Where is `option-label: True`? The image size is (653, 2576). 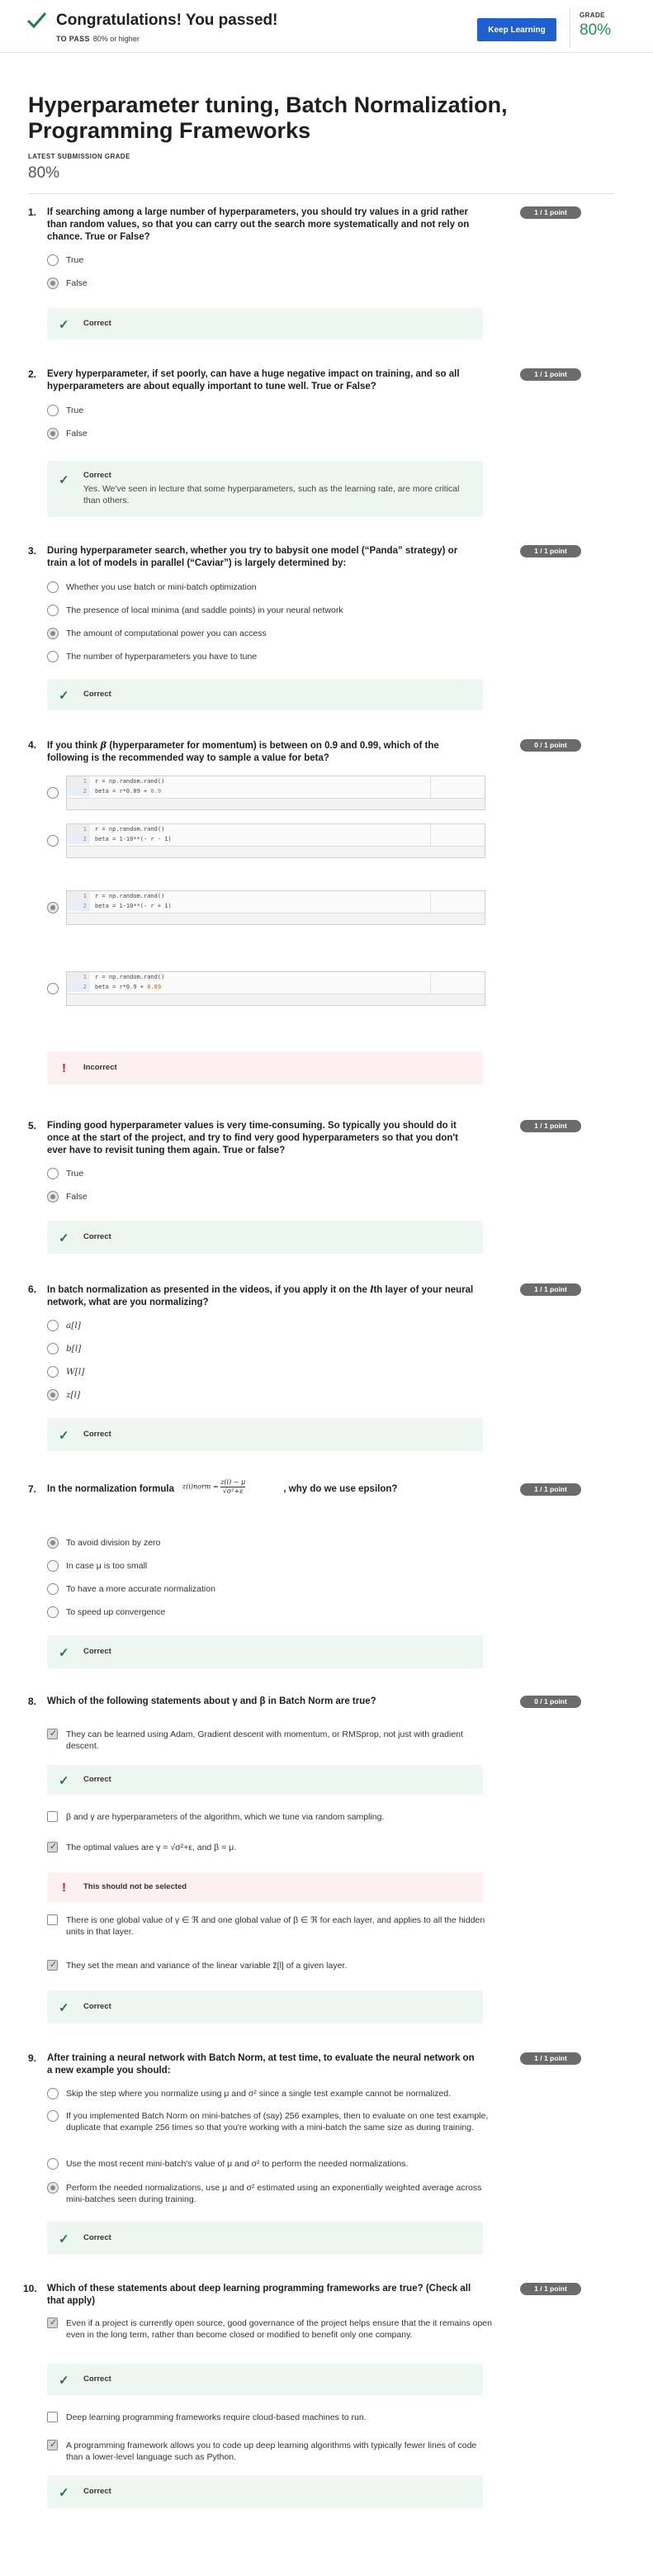 option-label: True is located at coordinates (75, 410).